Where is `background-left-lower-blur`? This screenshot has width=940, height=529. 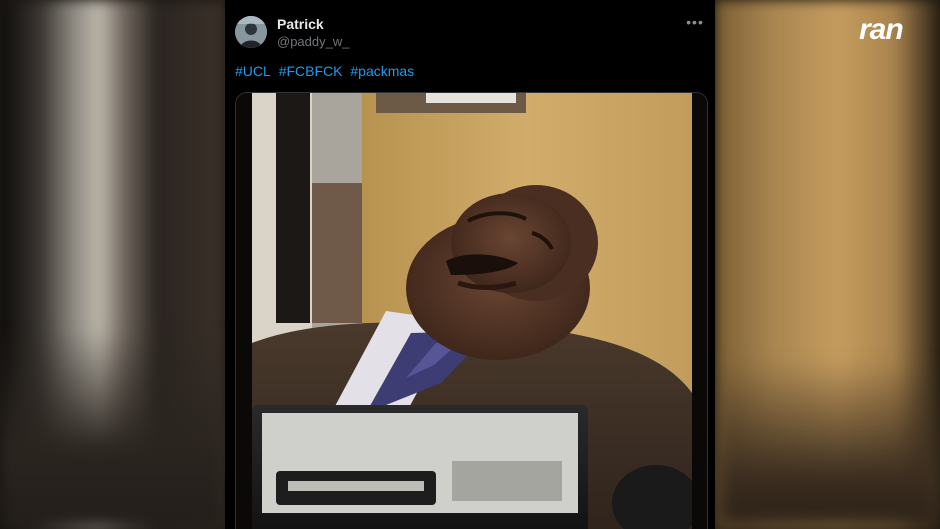
background-left-lower-blur is located at coordinates (112, 429).